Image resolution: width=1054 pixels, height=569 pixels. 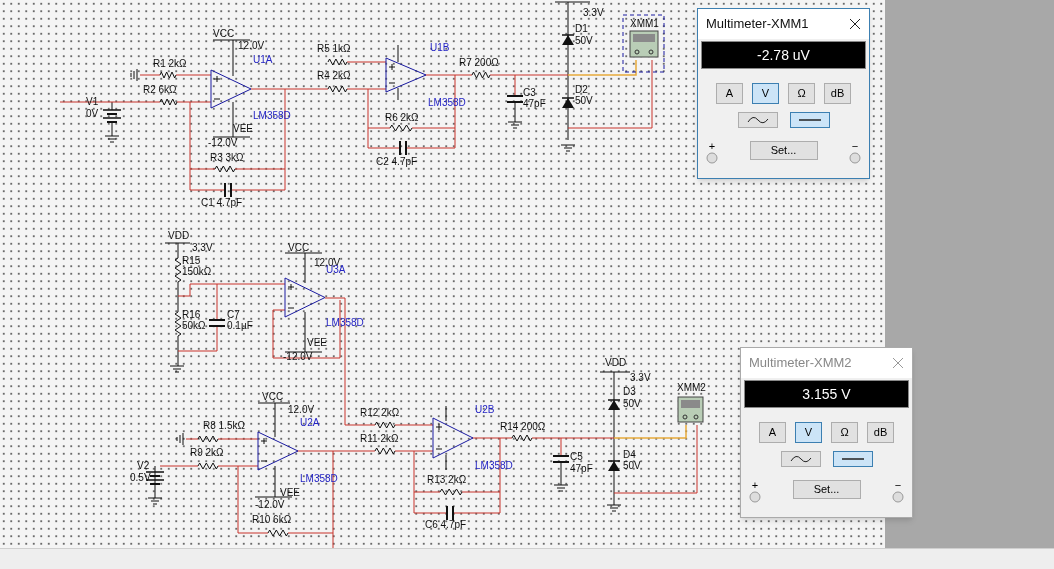 I want to click on component-label: D3, so click(x=629, y=391).